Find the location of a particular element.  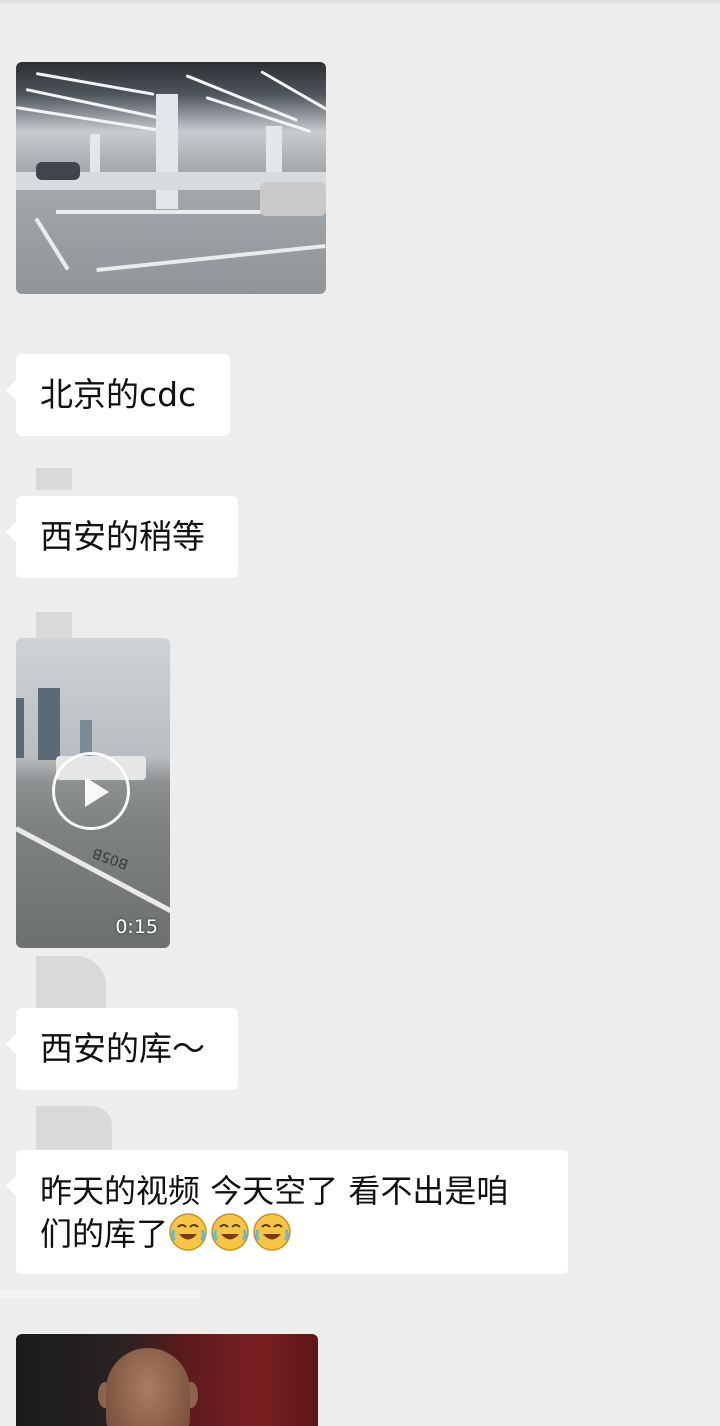

face is located at coordinates (148, 1387).